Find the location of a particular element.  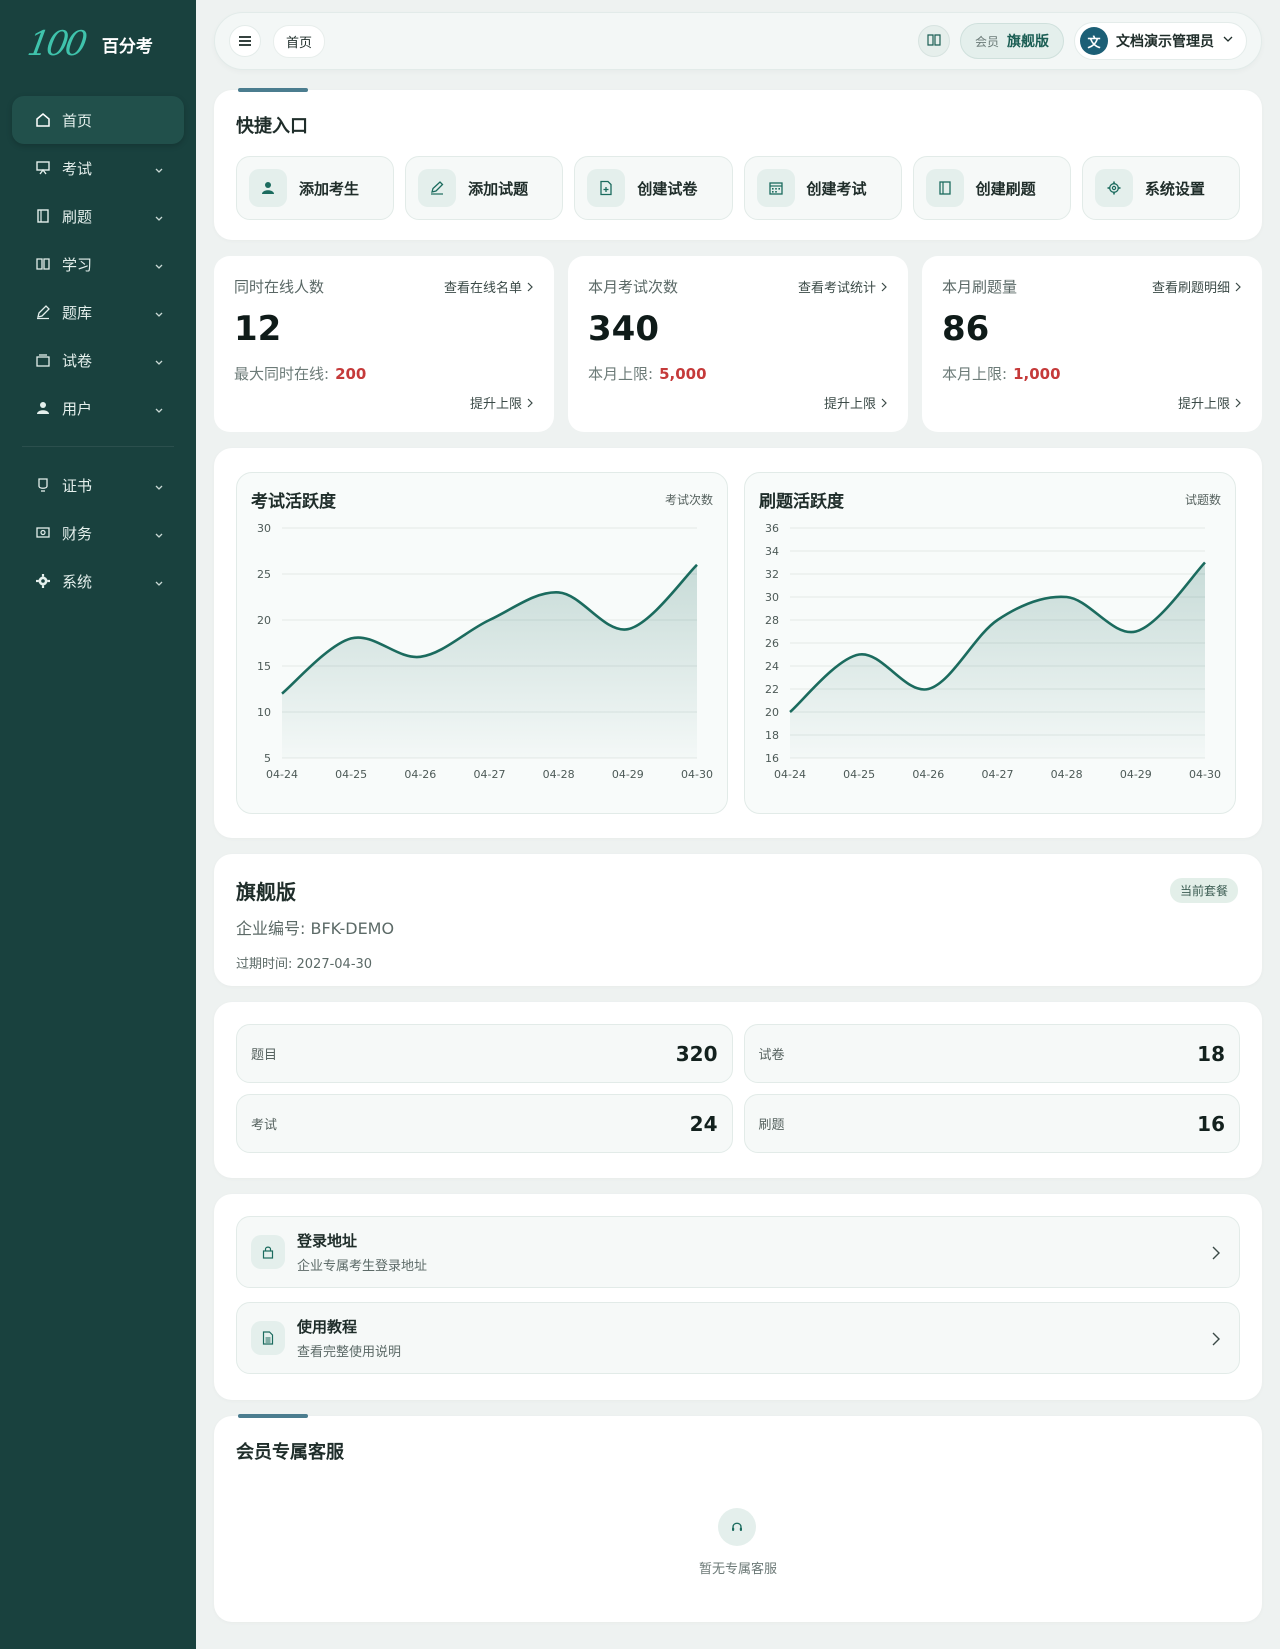

count-label: 考试 is located at coordinates (264, 1125).